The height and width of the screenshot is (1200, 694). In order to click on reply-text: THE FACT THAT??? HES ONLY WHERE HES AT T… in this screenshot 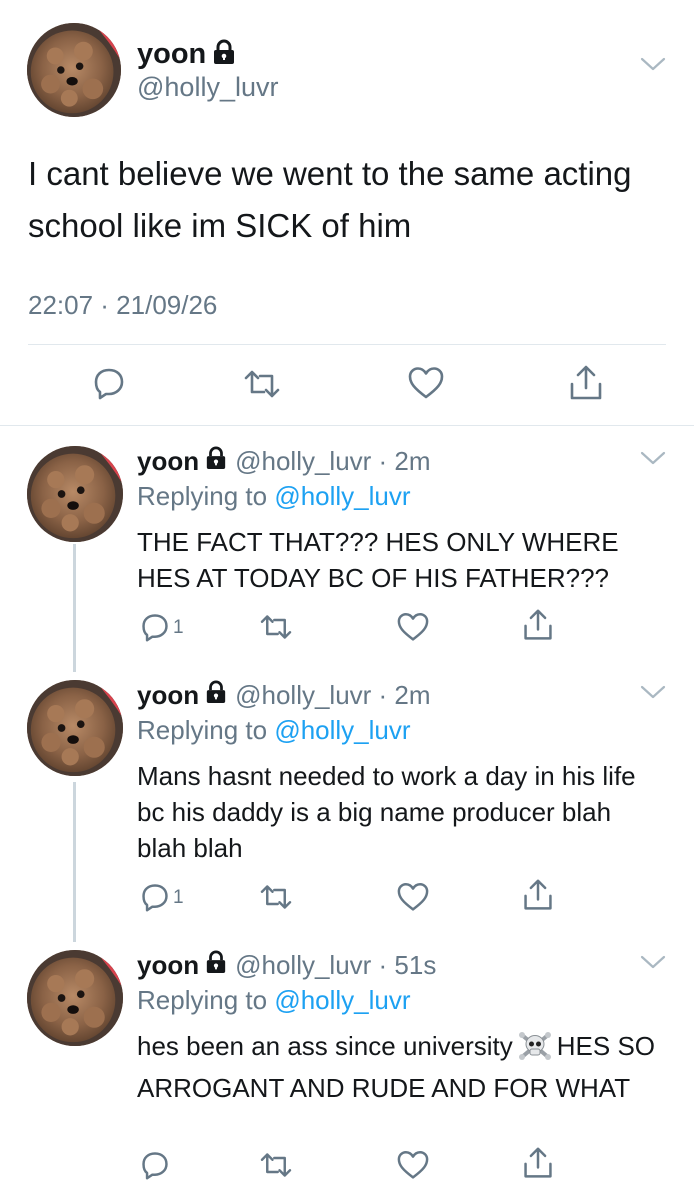, I will do `click(378, 560)`.